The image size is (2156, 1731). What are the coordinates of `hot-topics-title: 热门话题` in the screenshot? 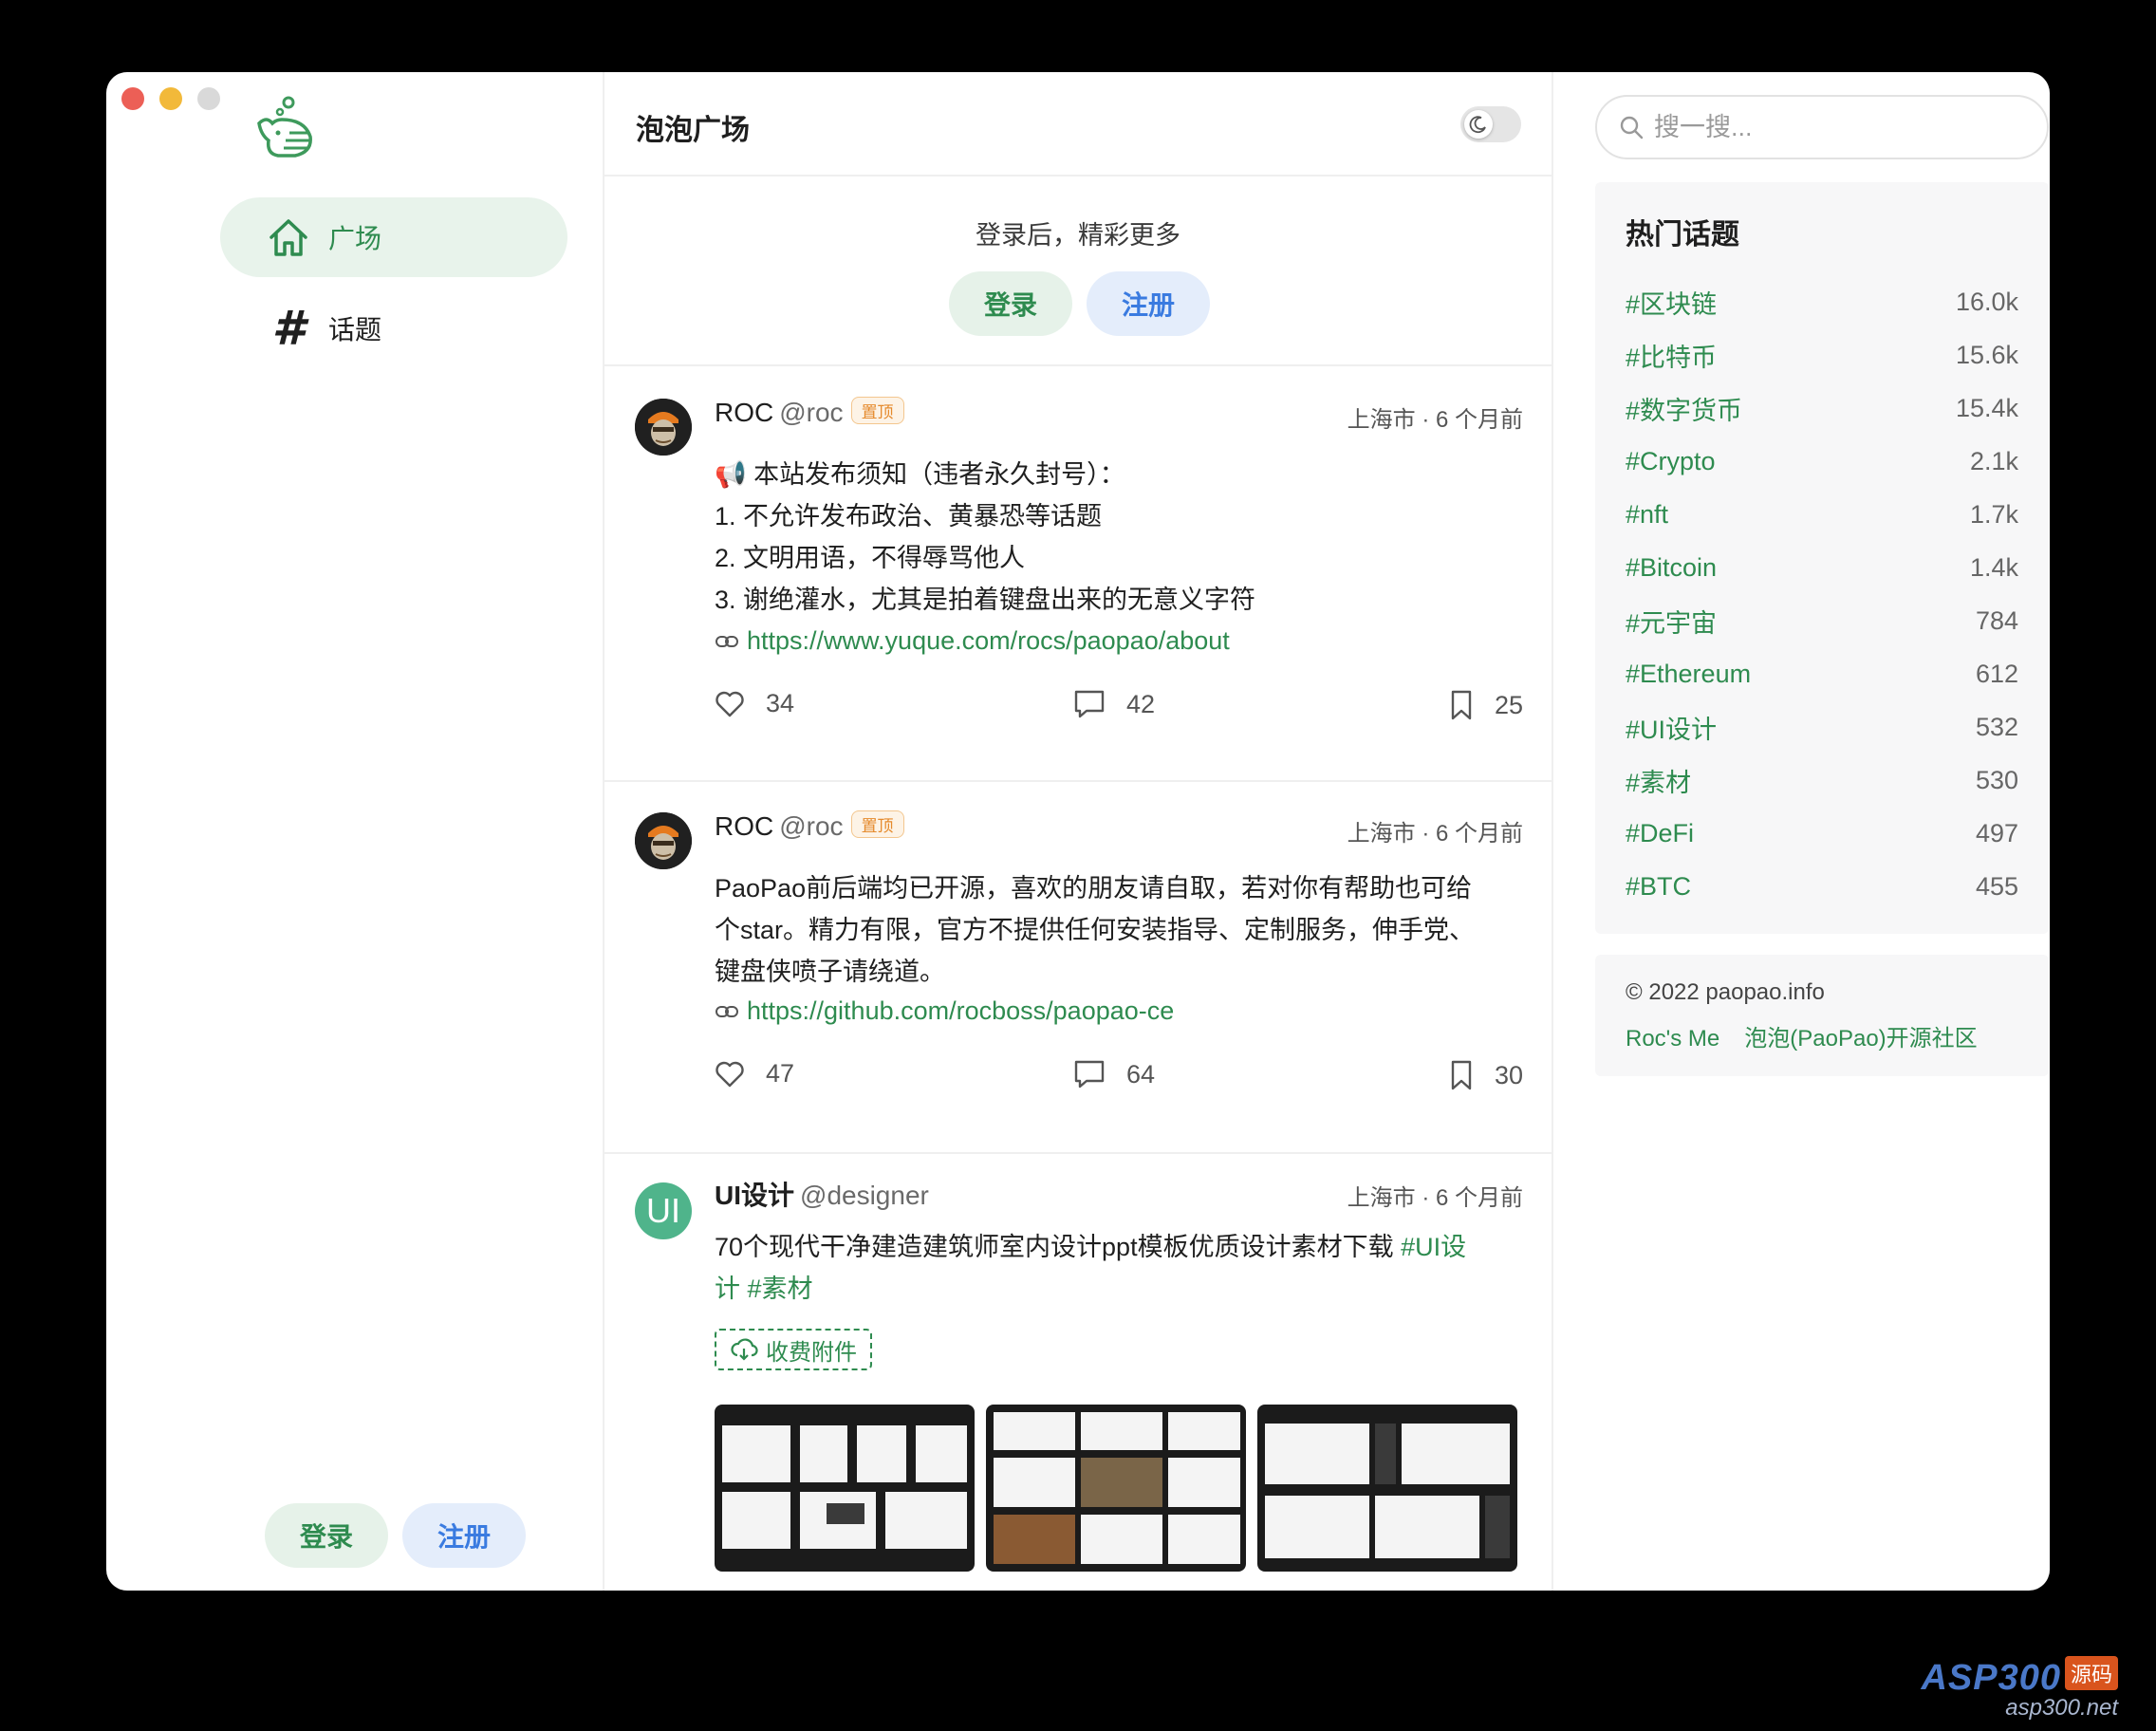 It's located at (1682, 235).